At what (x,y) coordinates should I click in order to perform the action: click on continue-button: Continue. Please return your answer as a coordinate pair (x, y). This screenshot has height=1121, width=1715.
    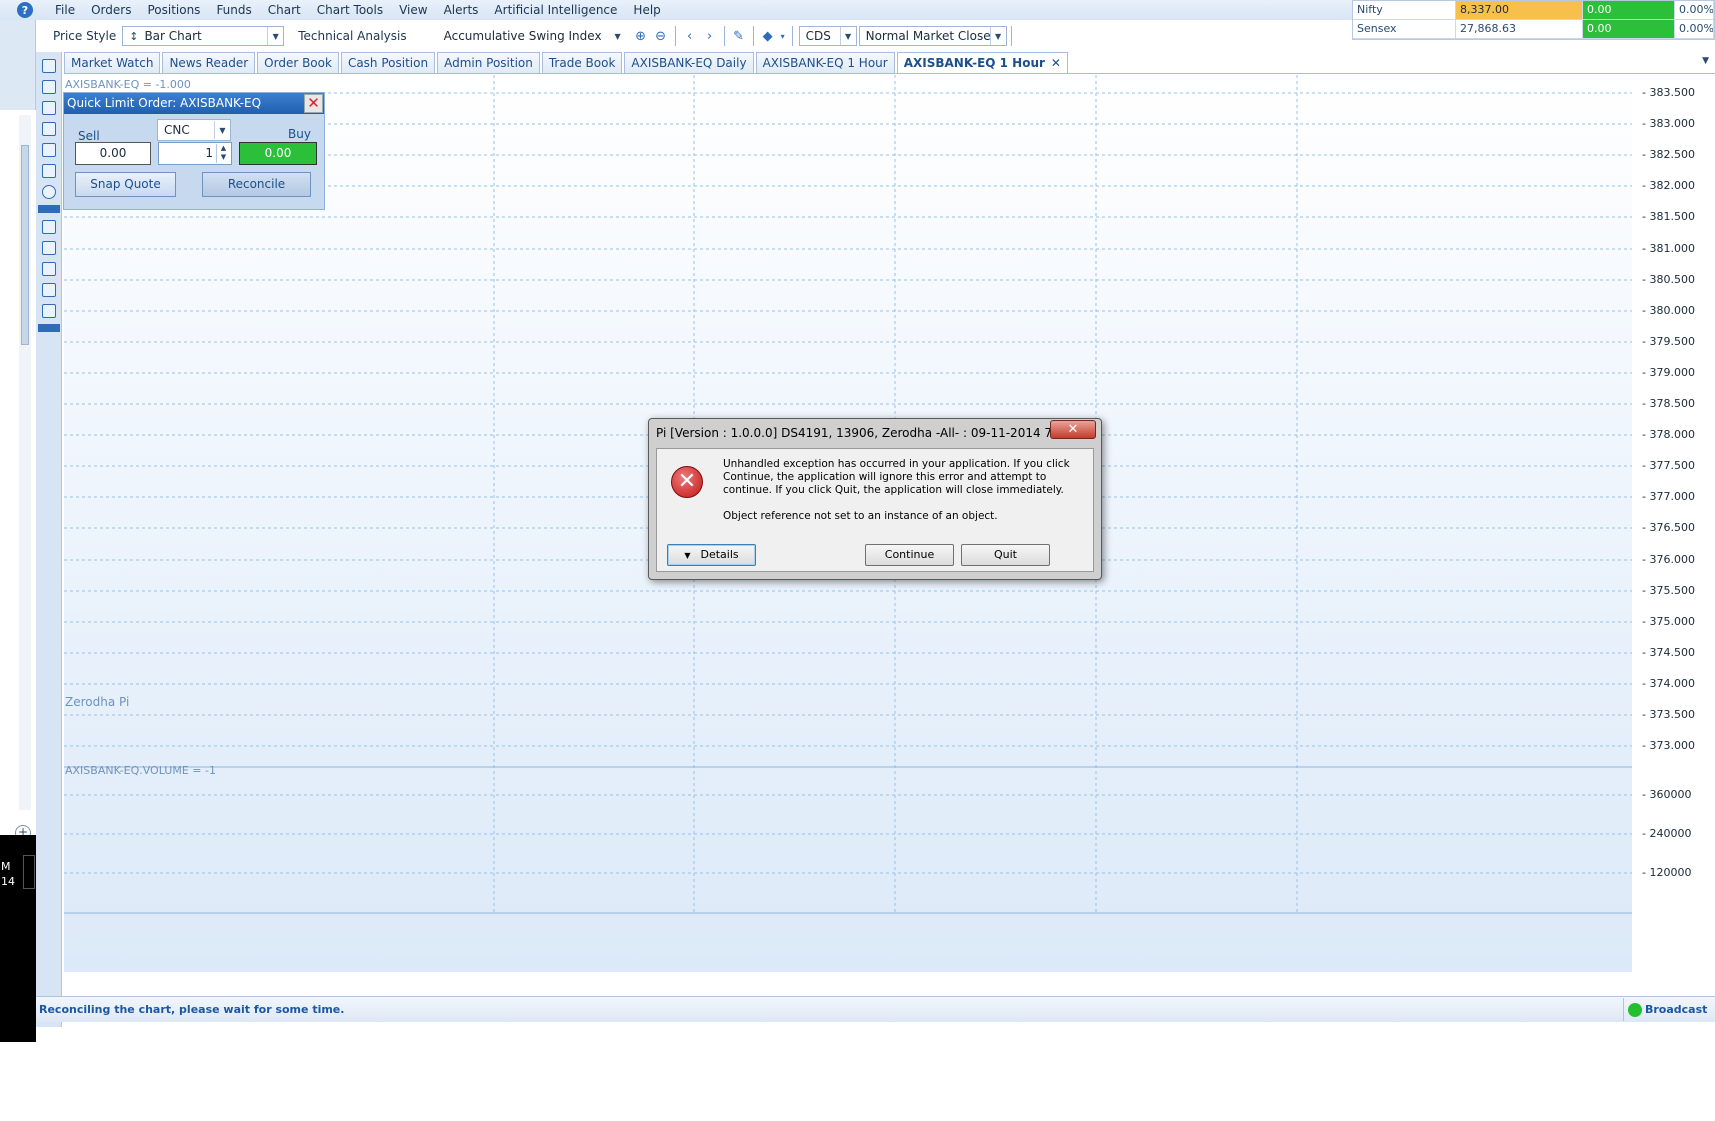
    Looking at the image, I should click on (909, 555).